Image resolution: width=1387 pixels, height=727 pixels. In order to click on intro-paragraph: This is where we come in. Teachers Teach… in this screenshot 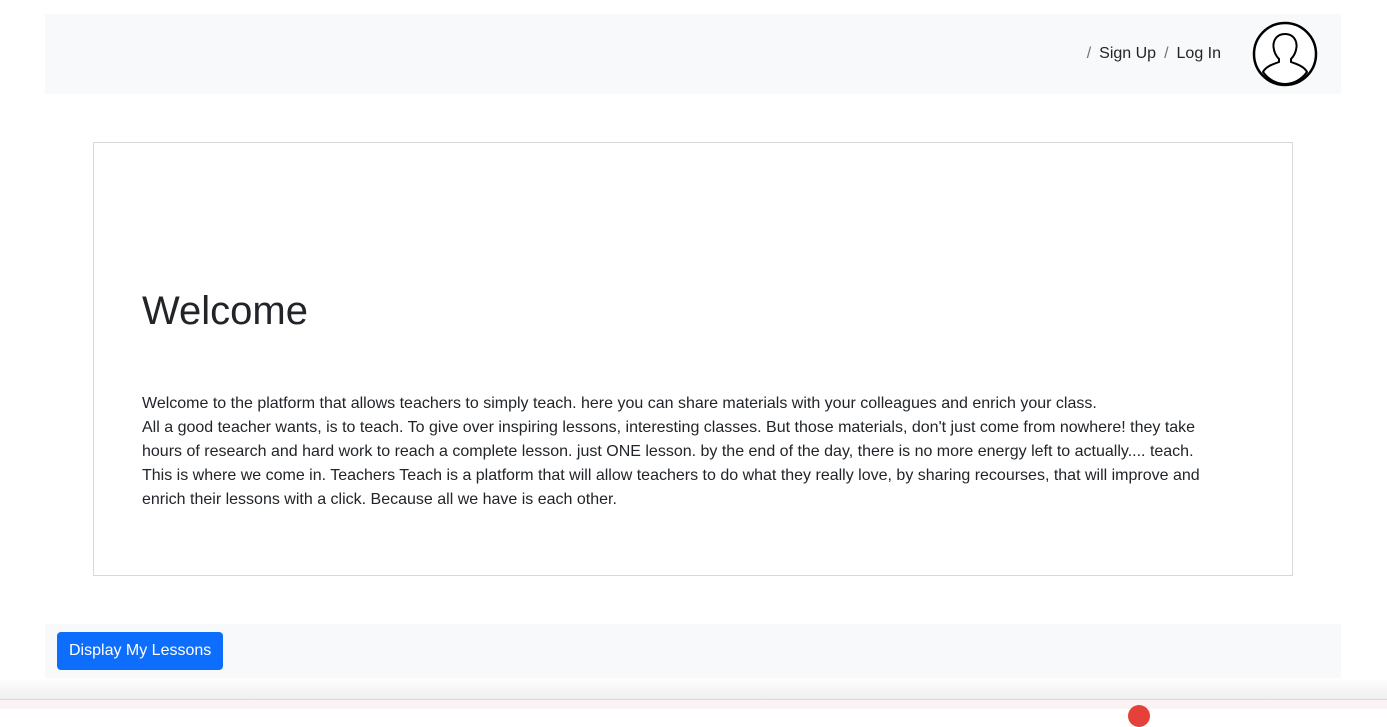, I will do `click(671, 487)`.